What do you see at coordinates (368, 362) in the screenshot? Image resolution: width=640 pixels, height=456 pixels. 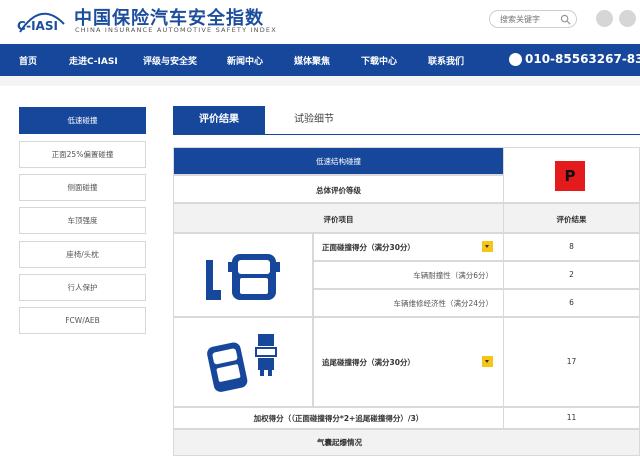 I see `rear-score-label: 追尾碰撞得分（满分30分）` at bounding box center [368, 362].